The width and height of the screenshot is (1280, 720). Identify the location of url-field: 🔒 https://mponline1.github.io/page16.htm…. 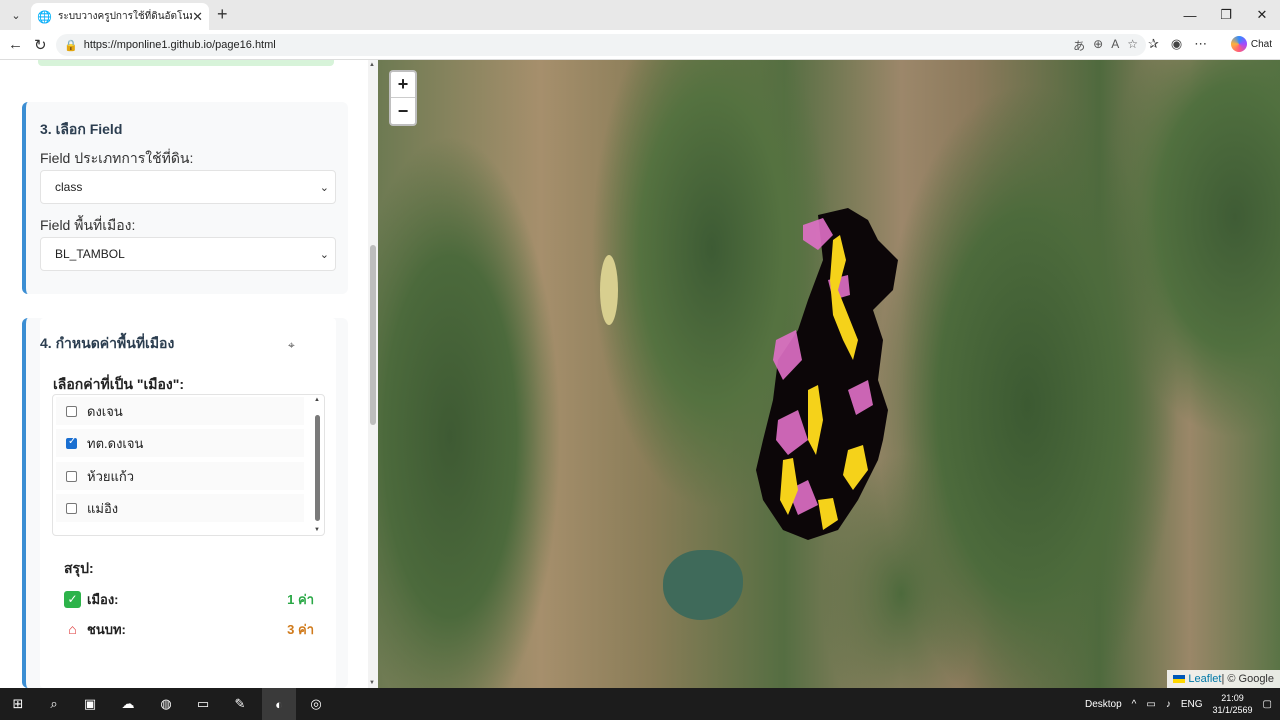
(601, 45).